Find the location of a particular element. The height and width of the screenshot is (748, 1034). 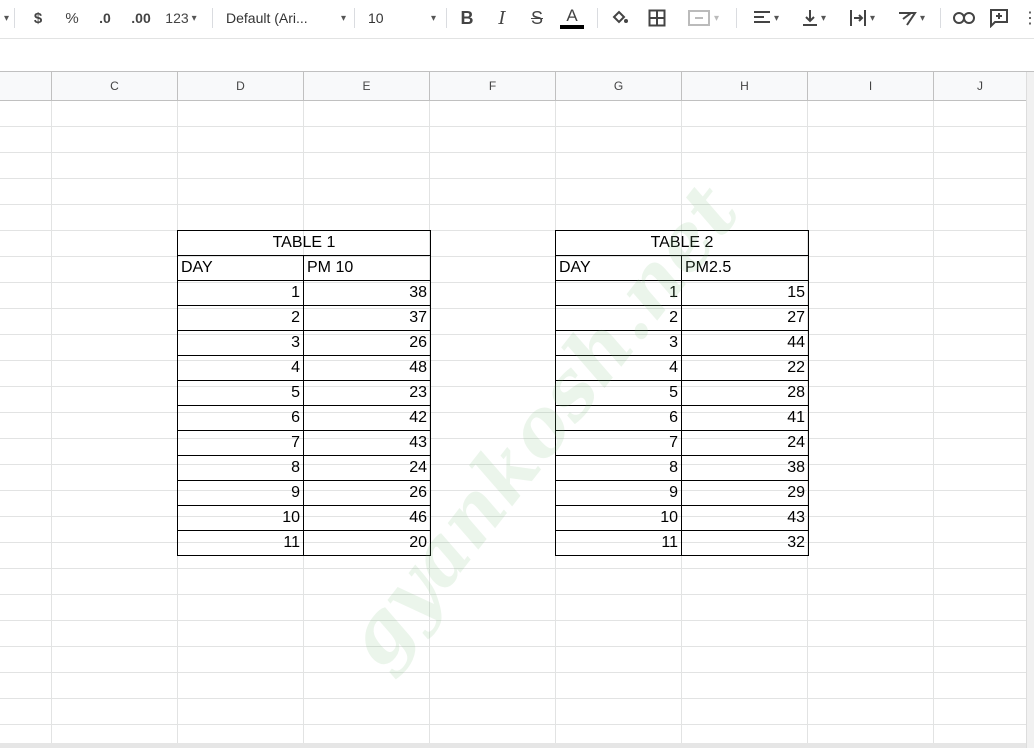

column-header-e: E is located at coordinates (367, 86).